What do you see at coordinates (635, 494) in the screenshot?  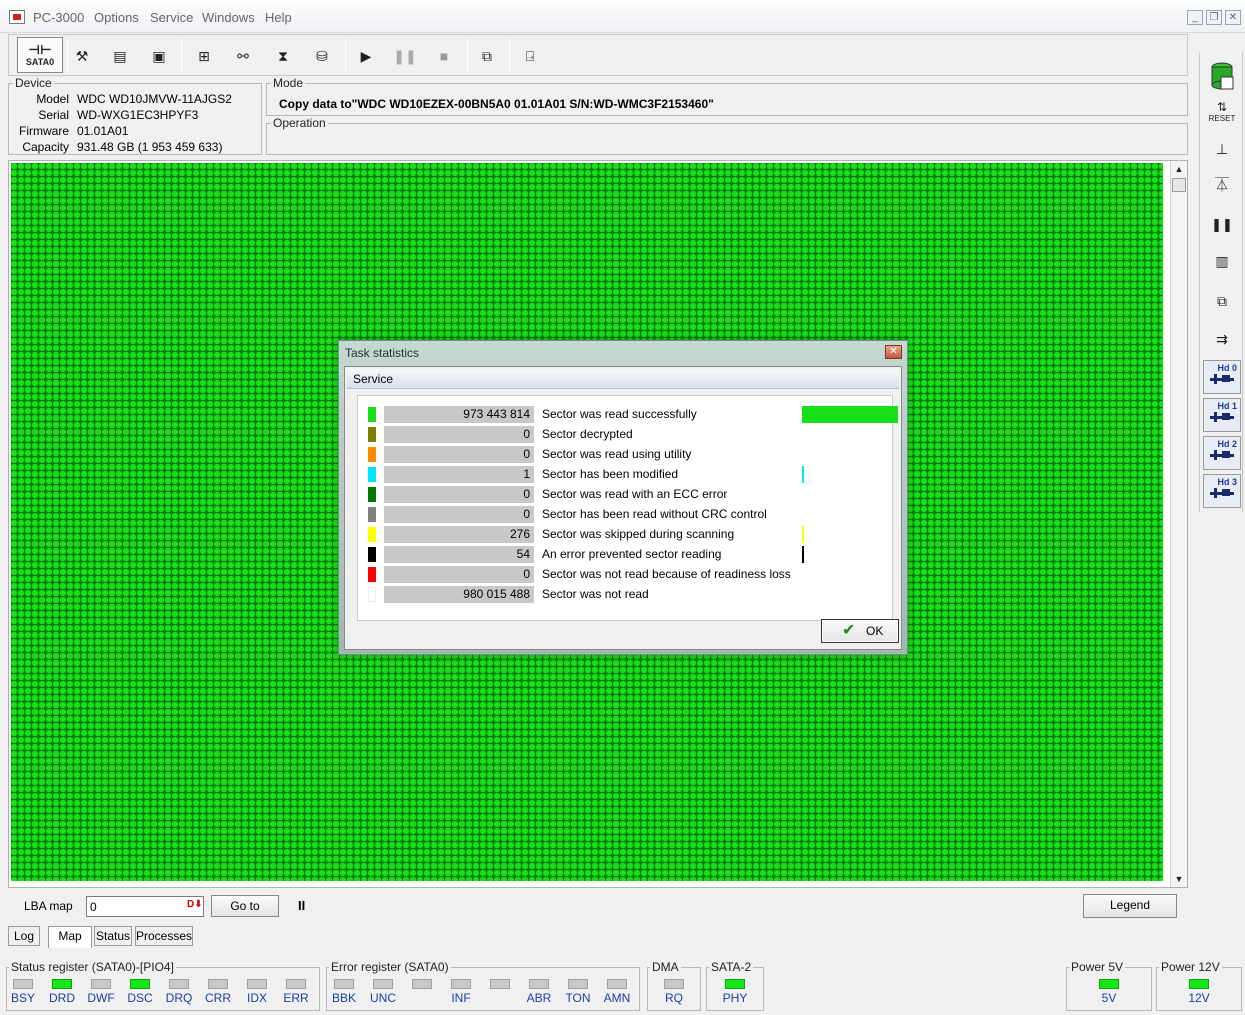 I see `statistics-description: Sector was read with an ECC error` at bounding box center [635, 494].